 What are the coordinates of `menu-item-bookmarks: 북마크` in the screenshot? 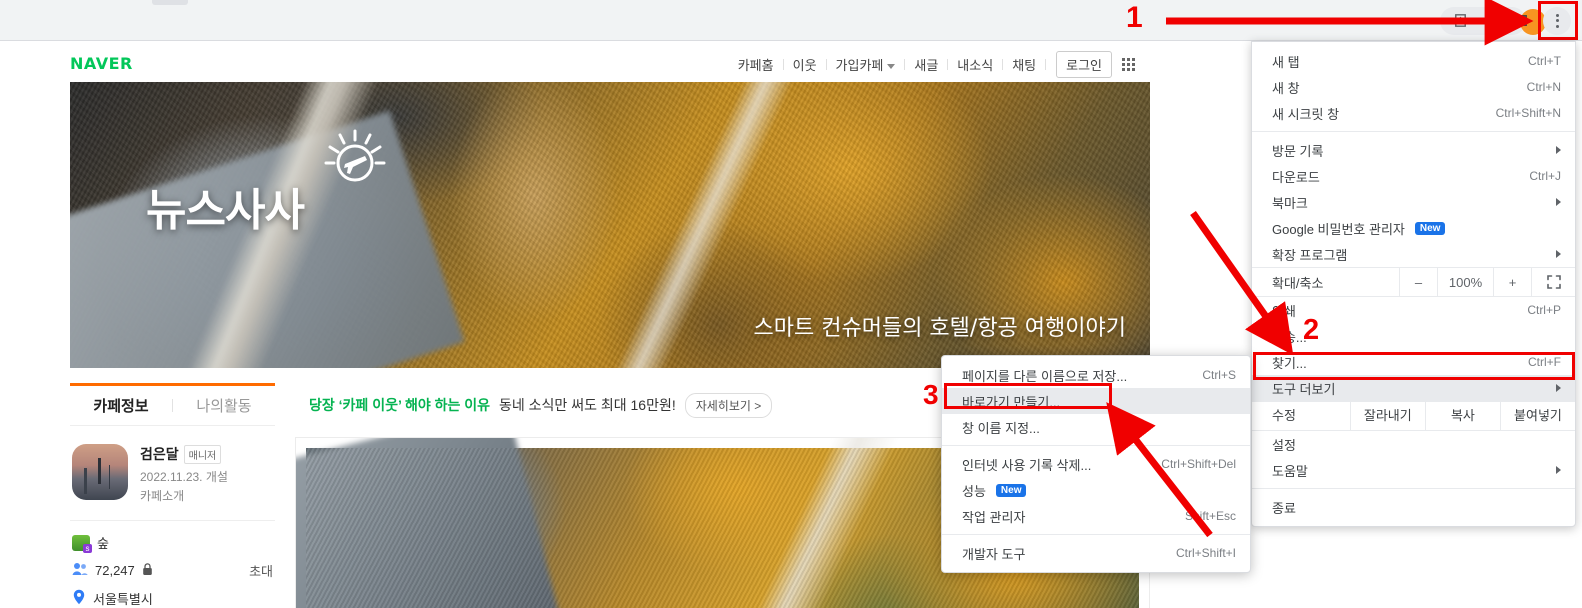 It's located at (1413, 202).